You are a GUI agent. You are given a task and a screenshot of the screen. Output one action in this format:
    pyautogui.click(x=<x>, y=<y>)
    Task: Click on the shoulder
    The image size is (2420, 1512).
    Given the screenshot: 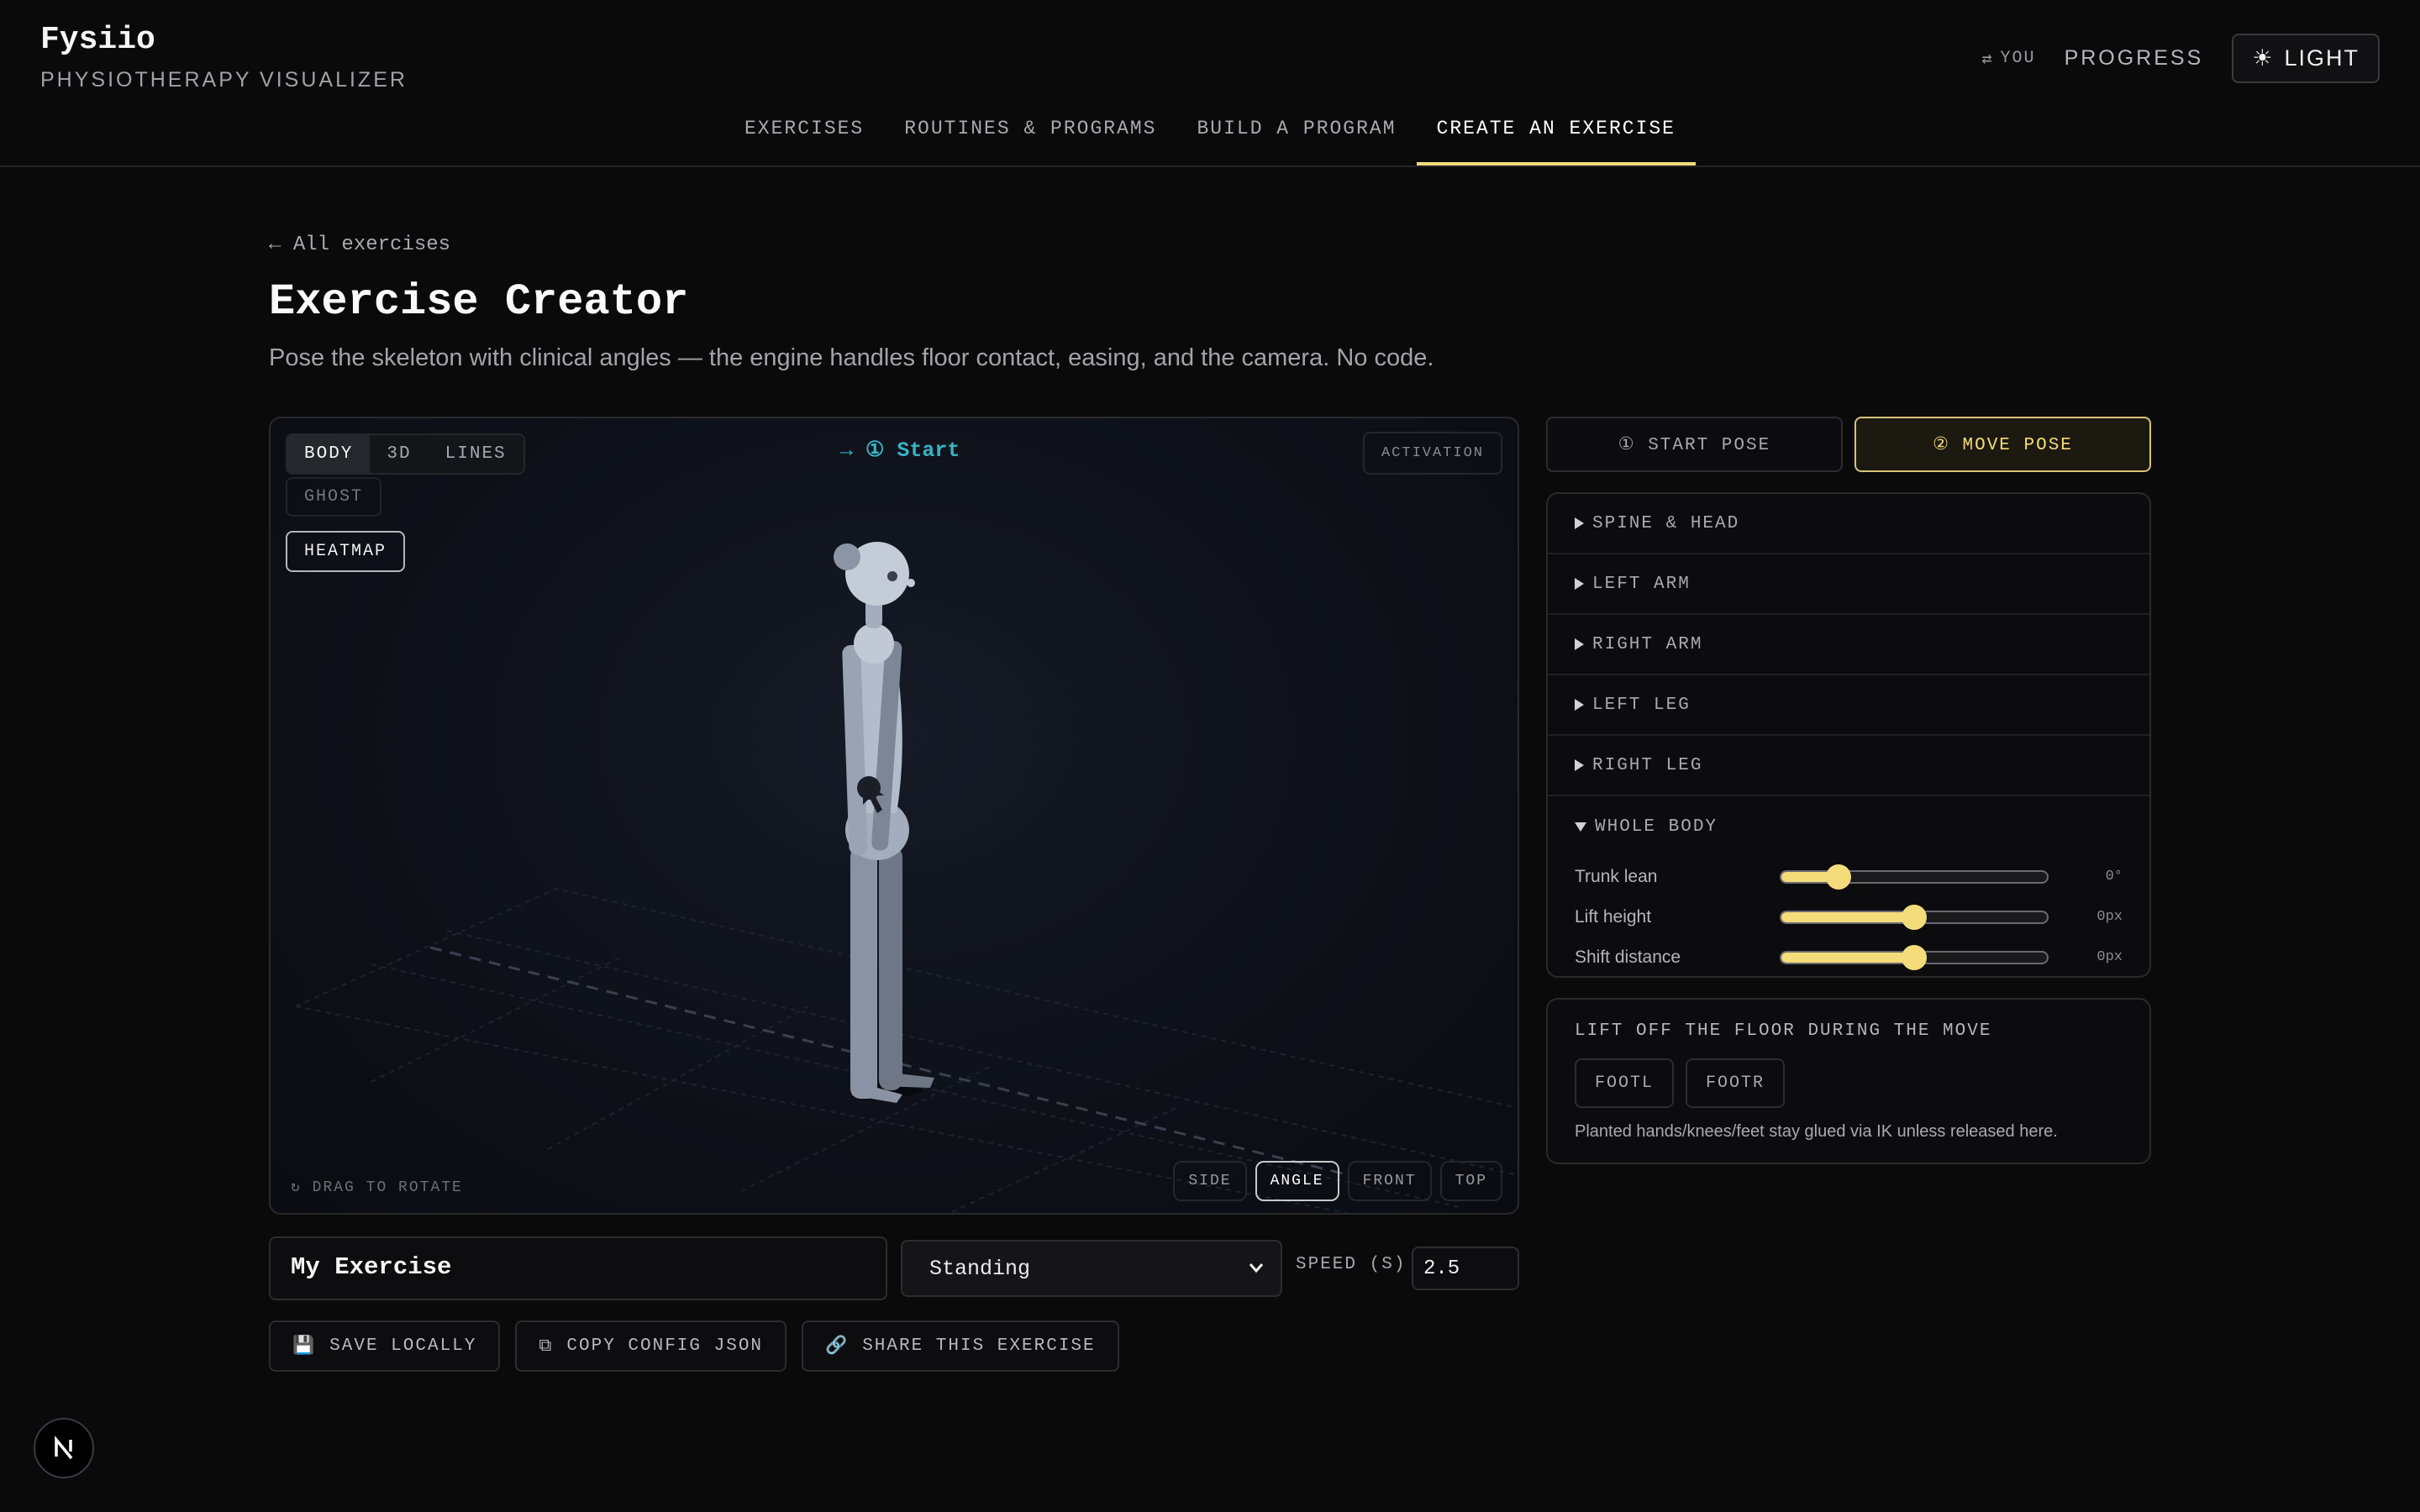 What is the action you would take?
    pyautogui.click(x=874, y=643)
    